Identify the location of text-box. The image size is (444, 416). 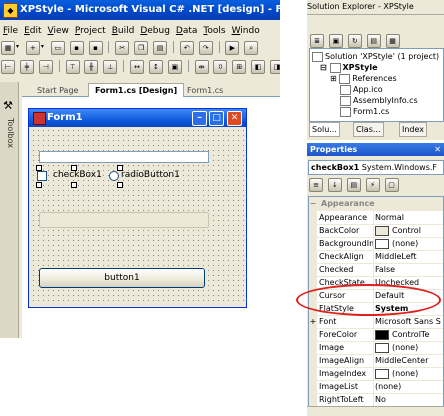
(124, 157).